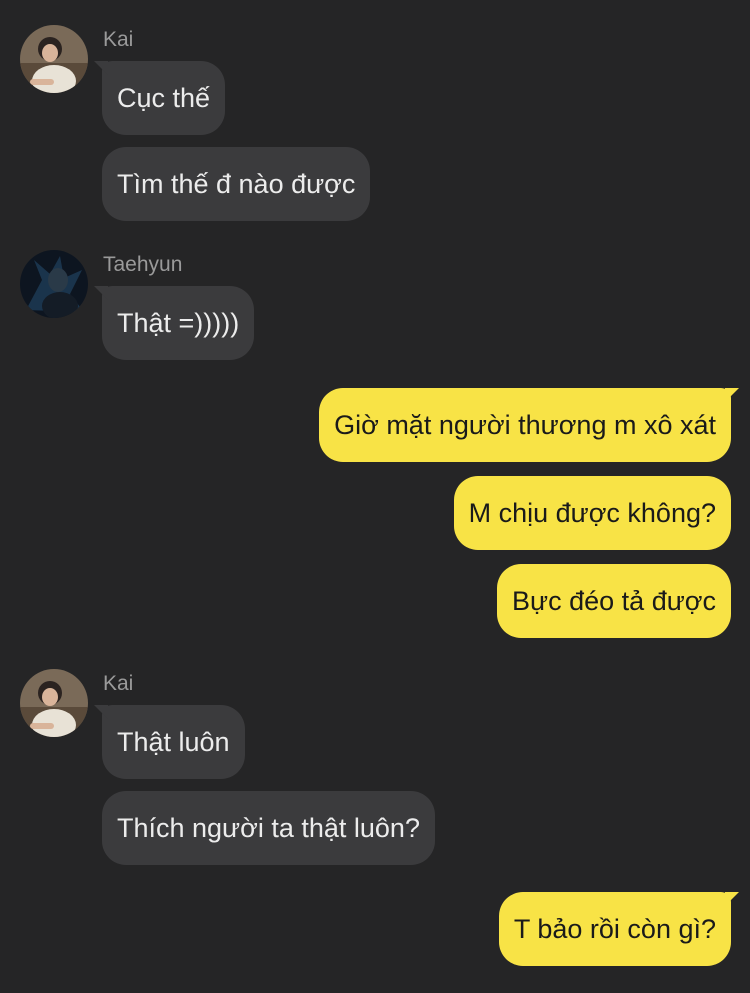  What do you see at coordinates (236, 184) in the screenshot?
I see `message-bubble-incoming: Tìm thế đ nào được` at bounding box center [236, 184].